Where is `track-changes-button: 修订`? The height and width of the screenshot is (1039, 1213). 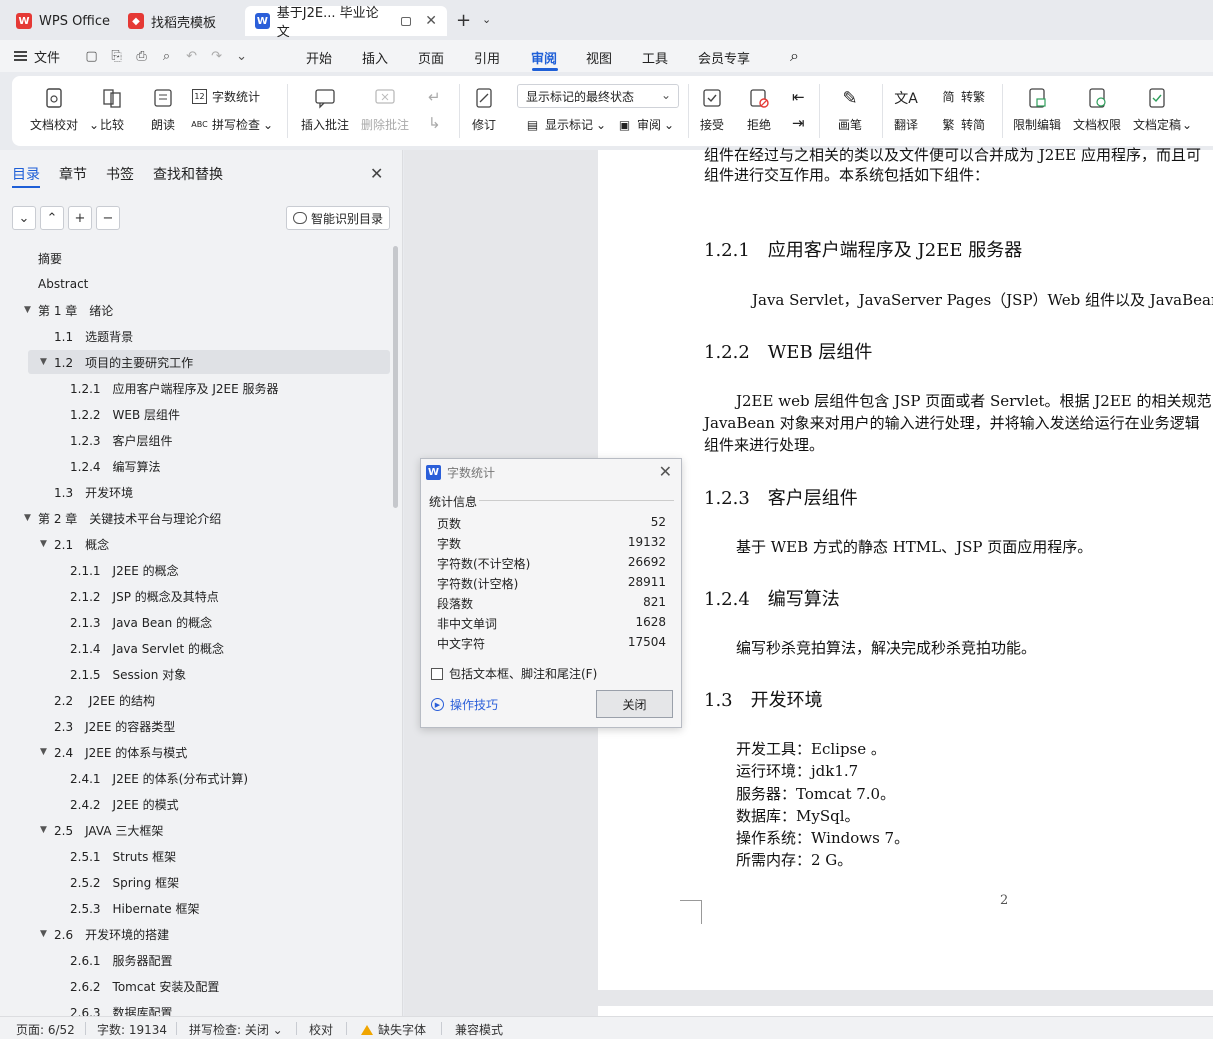
track-changes-button: 修订 is located at coordinates (484, 109).